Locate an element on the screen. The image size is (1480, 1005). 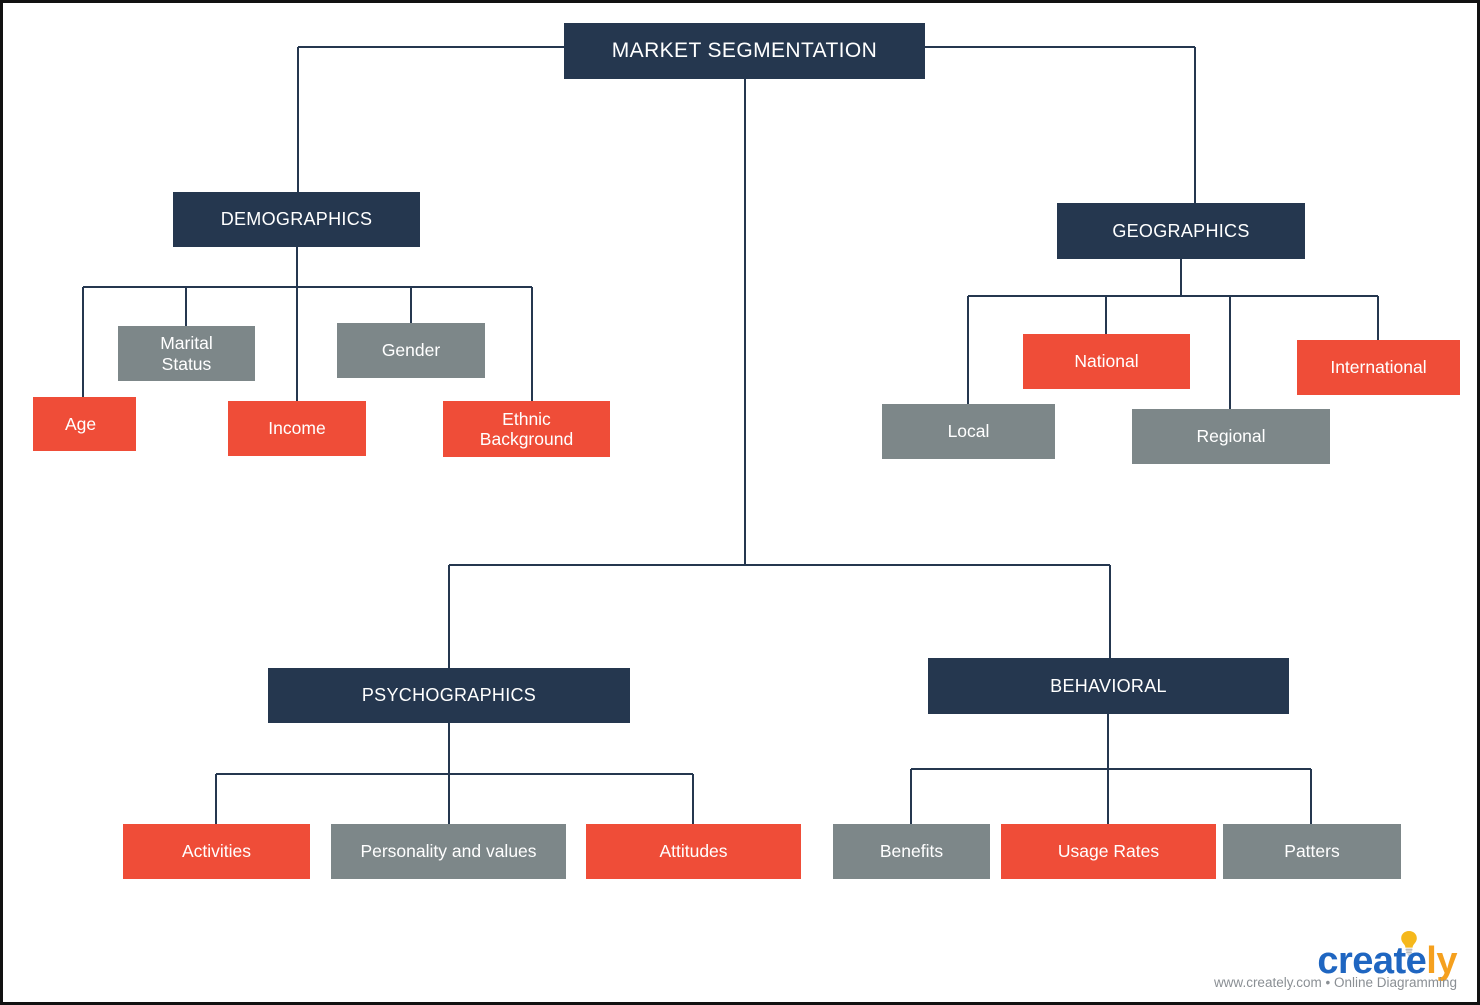
node-psychographics: PSYCHOGRAPHICS is located at coordinates (449, 695).